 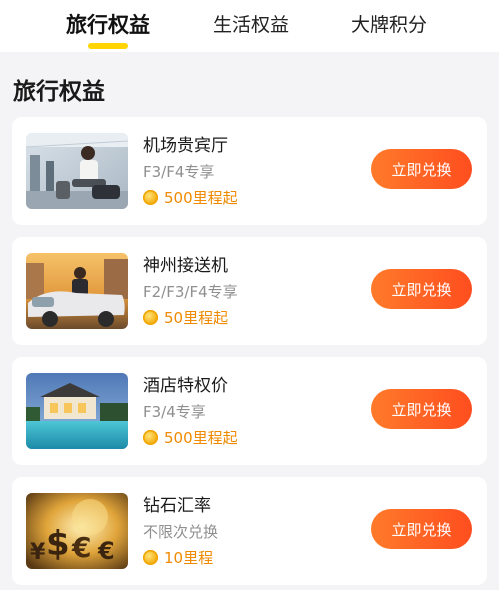 I want to click on currency-symbols-image: $ € € ¥, so click(x=77, y=531).